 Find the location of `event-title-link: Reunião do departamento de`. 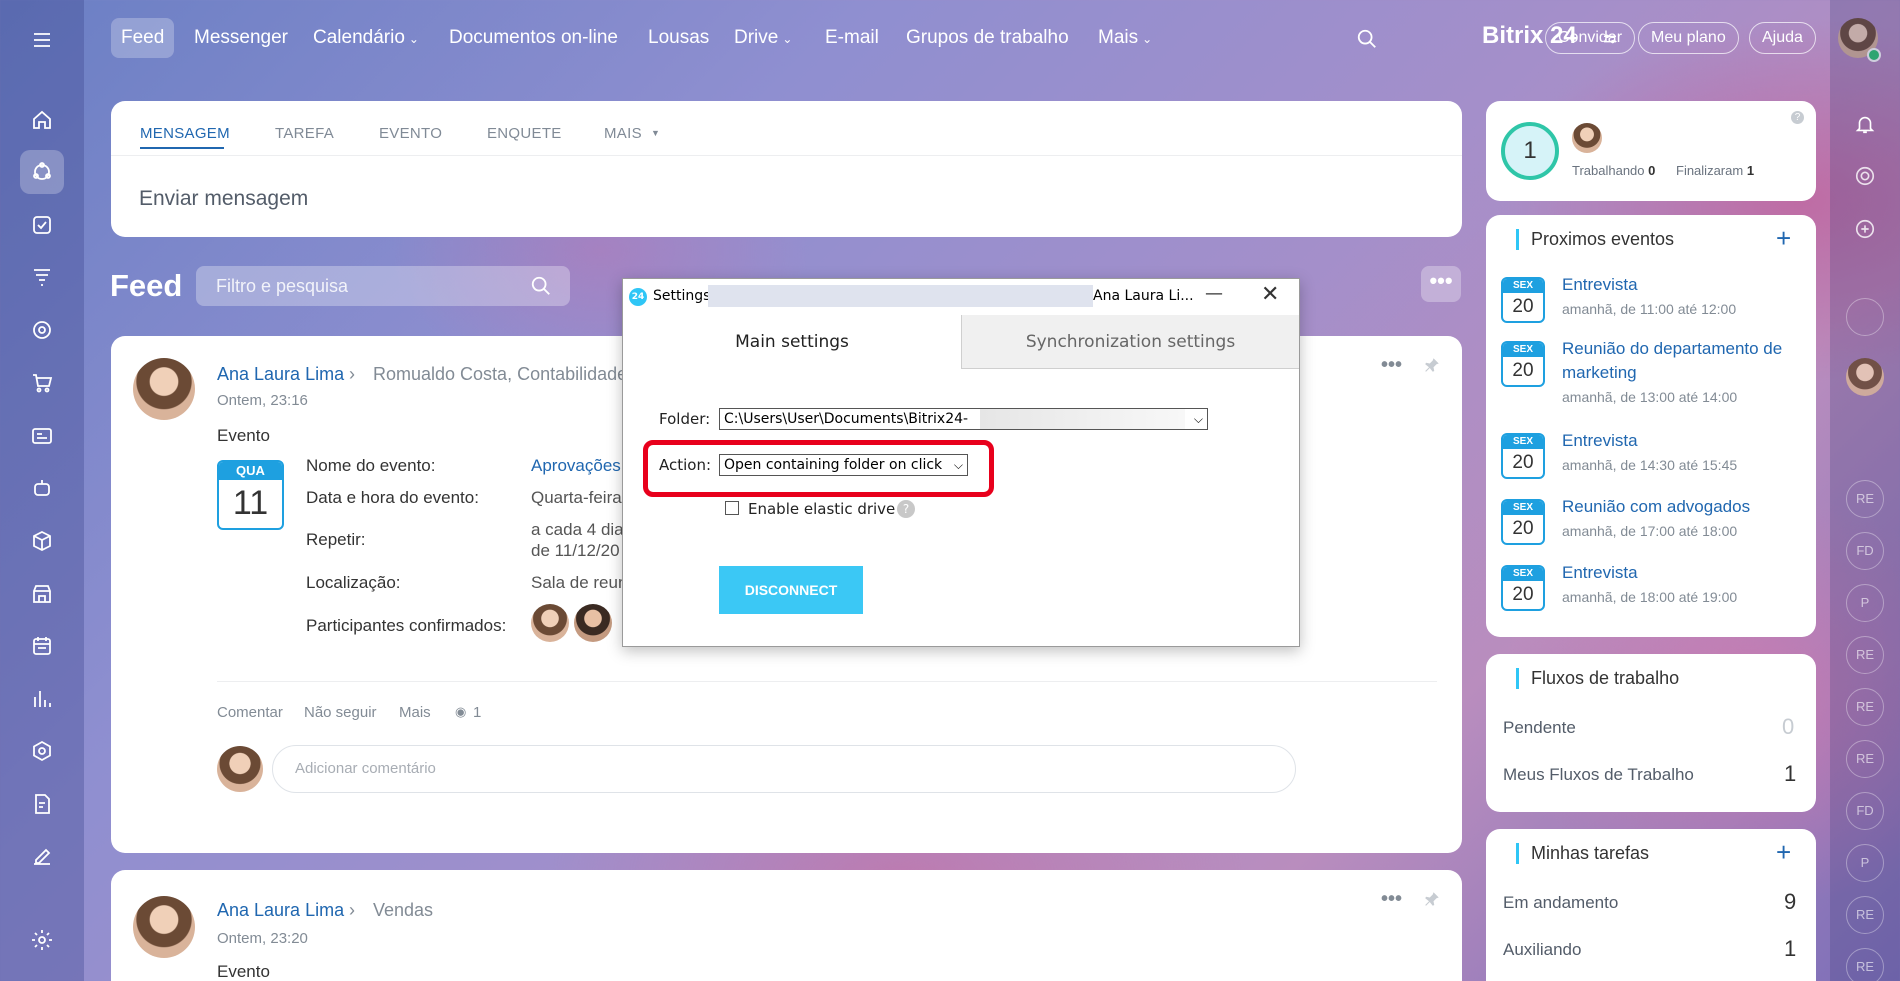

event-title-link: Reunião do departamento de is located at coordinates (1672, 349).